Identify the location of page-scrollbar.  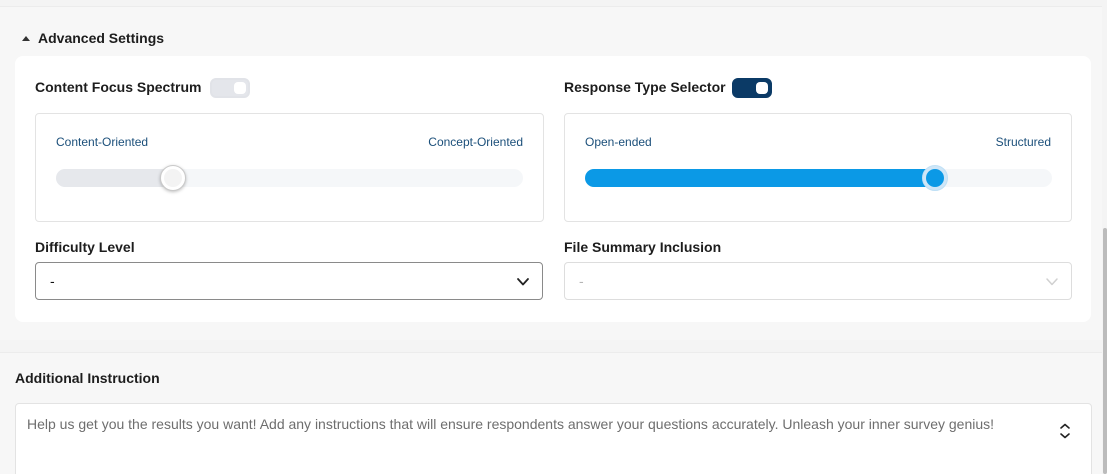
(1105, 351).